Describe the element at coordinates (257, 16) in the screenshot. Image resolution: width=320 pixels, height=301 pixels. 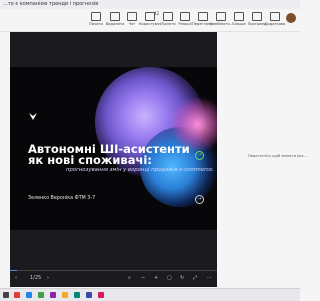
I see `apps-icon` at that location.